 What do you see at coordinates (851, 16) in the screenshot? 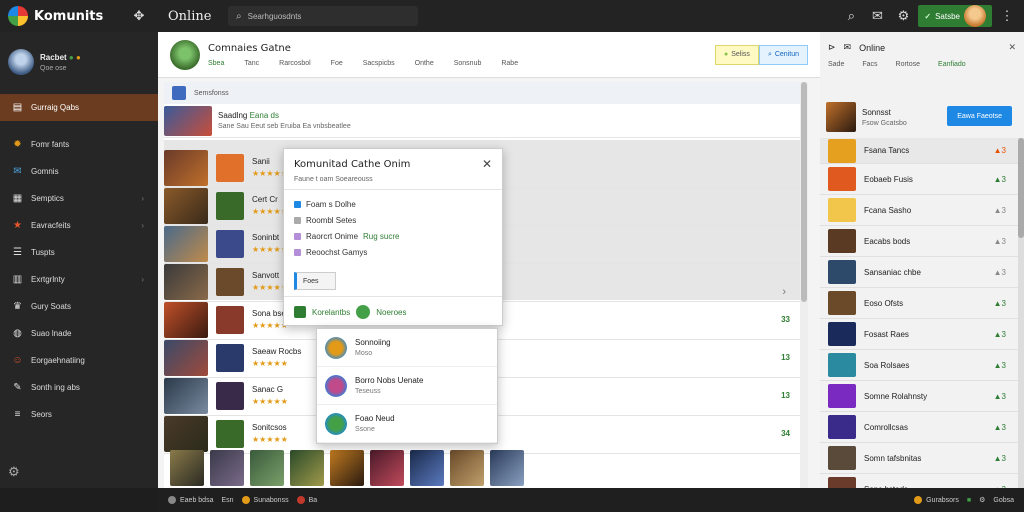
I see `search-icon: ⌕` at bounding box center [851, 16].